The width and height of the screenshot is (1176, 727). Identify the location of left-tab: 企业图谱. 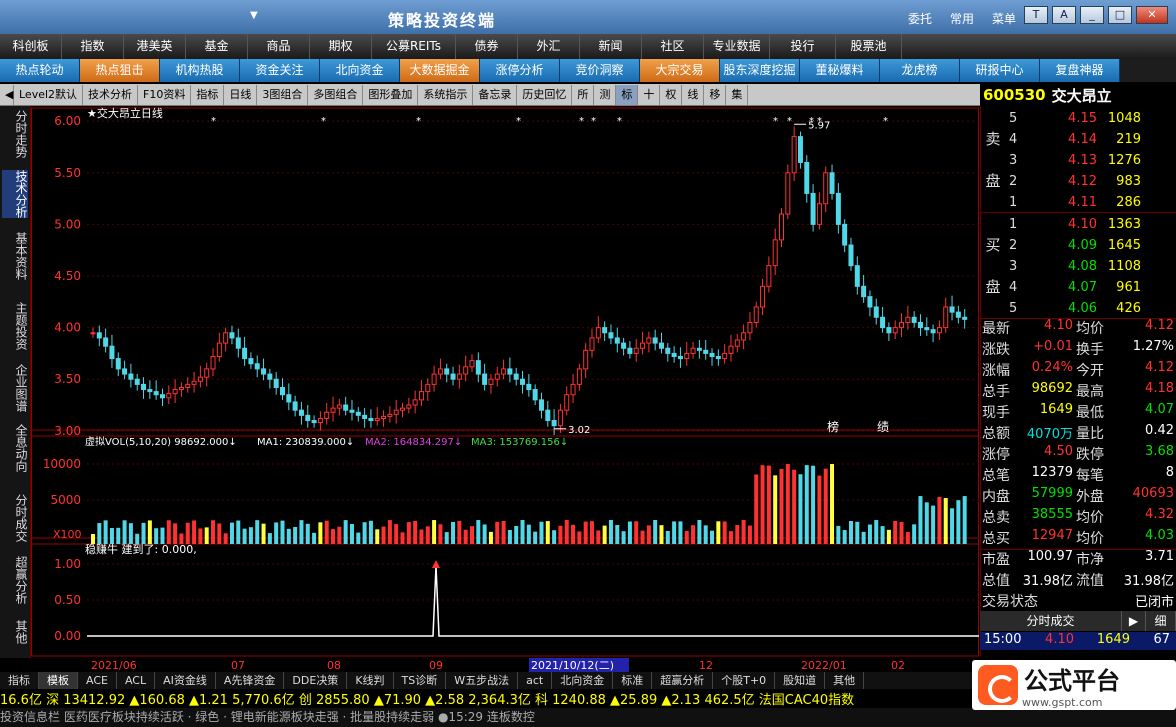
(15, 388).